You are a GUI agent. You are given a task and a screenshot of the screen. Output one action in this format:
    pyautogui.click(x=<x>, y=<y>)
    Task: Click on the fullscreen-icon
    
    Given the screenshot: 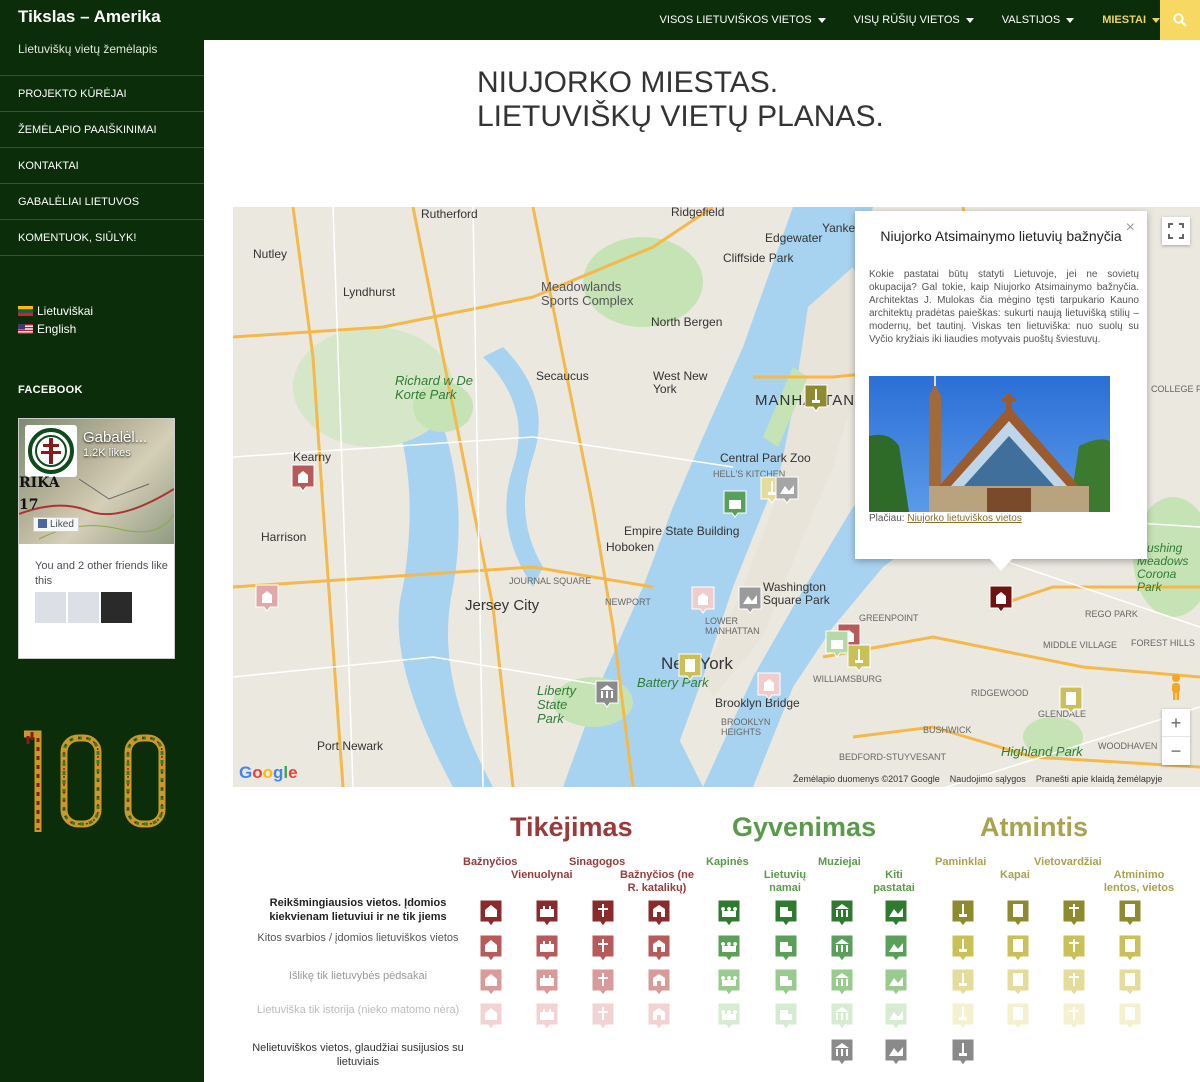 What is the action you would take?
    pyautogui.click(x=1176, y=231)
    